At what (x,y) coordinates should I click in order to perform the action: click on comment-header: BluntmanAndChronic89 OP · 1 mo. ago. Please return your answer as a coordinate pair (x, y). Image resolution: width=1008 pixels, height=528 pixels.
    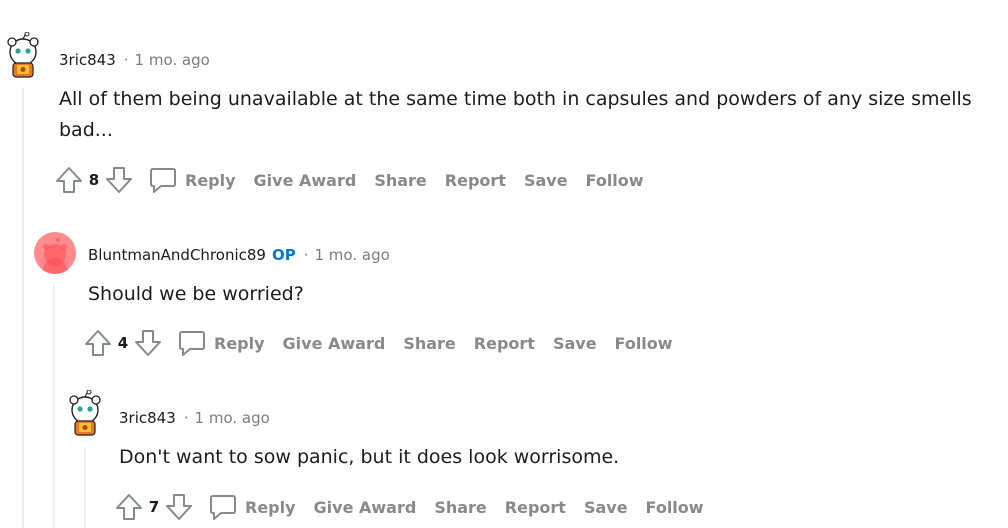
    Looking at the image, I should click on (239, 255).